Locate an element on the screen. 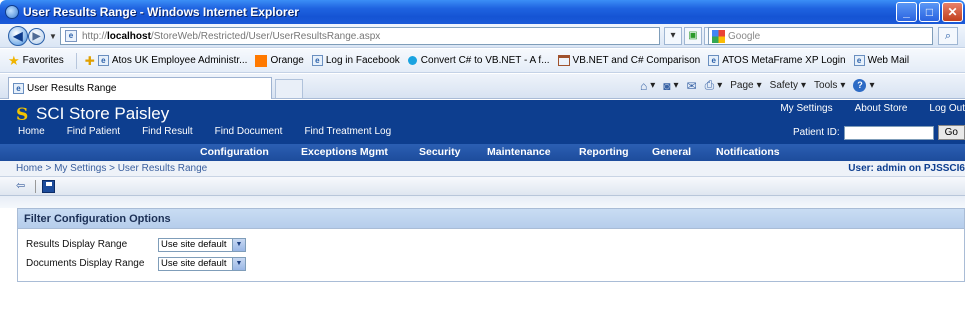 The width and height of the screenshot is (965, 325). favorite-link-webmail: e Web Mail is located at coordinates (881, 60).